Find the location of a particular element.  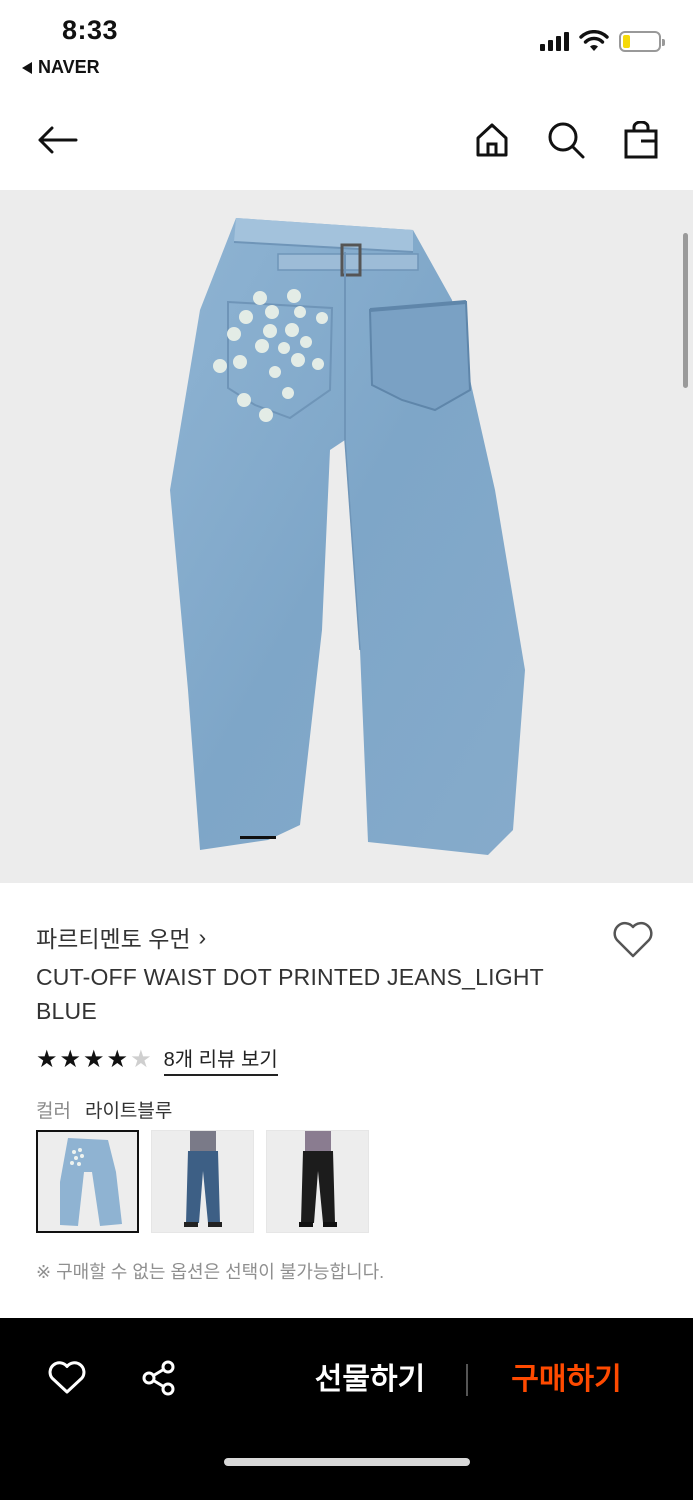

status-time: 8:33 is located at coordinates (90, 30).